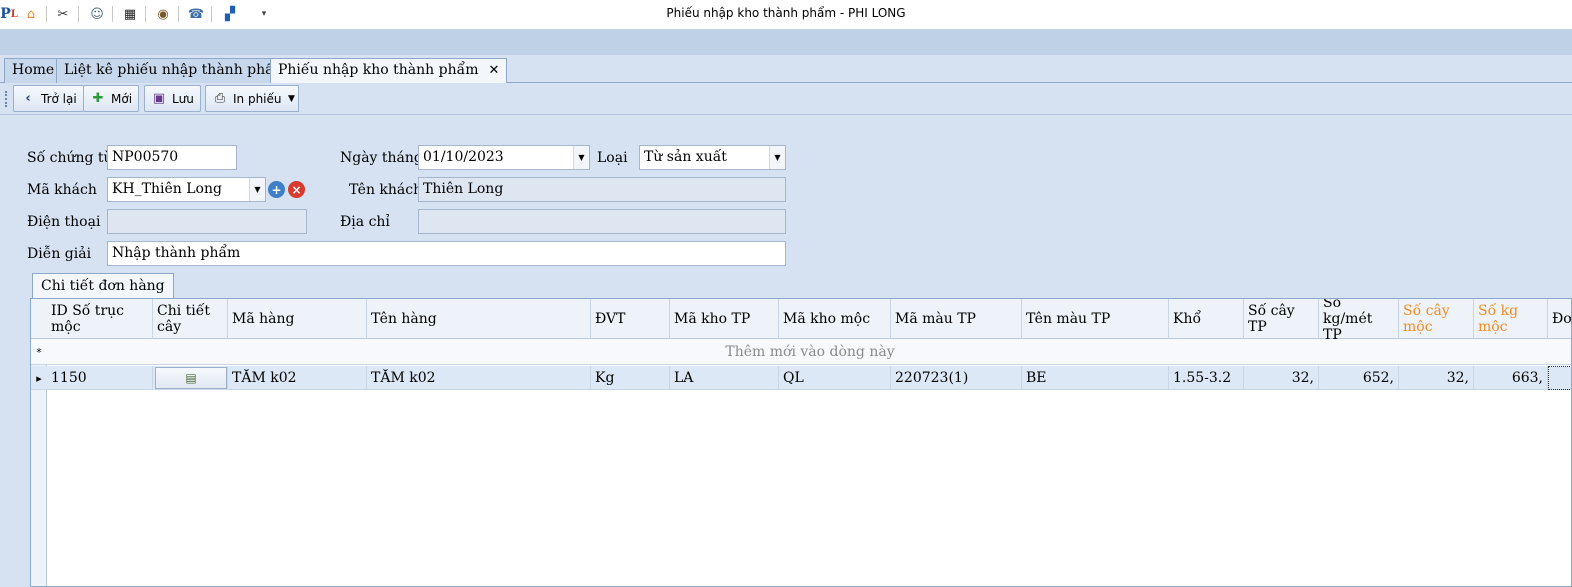 The width and height of the screenshot is (1572, 587). Describe the element at coordinates (786, 42) in the screenshot. I see `ribbon-bar` at that location.